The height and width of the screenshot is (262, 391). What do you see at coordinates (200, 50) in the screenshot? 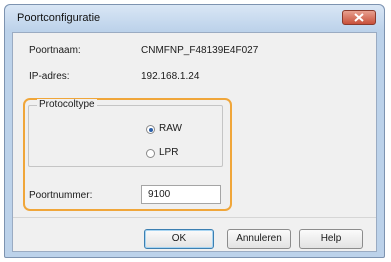
I see `port-name-value: CNMFNP_F48139E4F027` at bounding box center [200, 50].